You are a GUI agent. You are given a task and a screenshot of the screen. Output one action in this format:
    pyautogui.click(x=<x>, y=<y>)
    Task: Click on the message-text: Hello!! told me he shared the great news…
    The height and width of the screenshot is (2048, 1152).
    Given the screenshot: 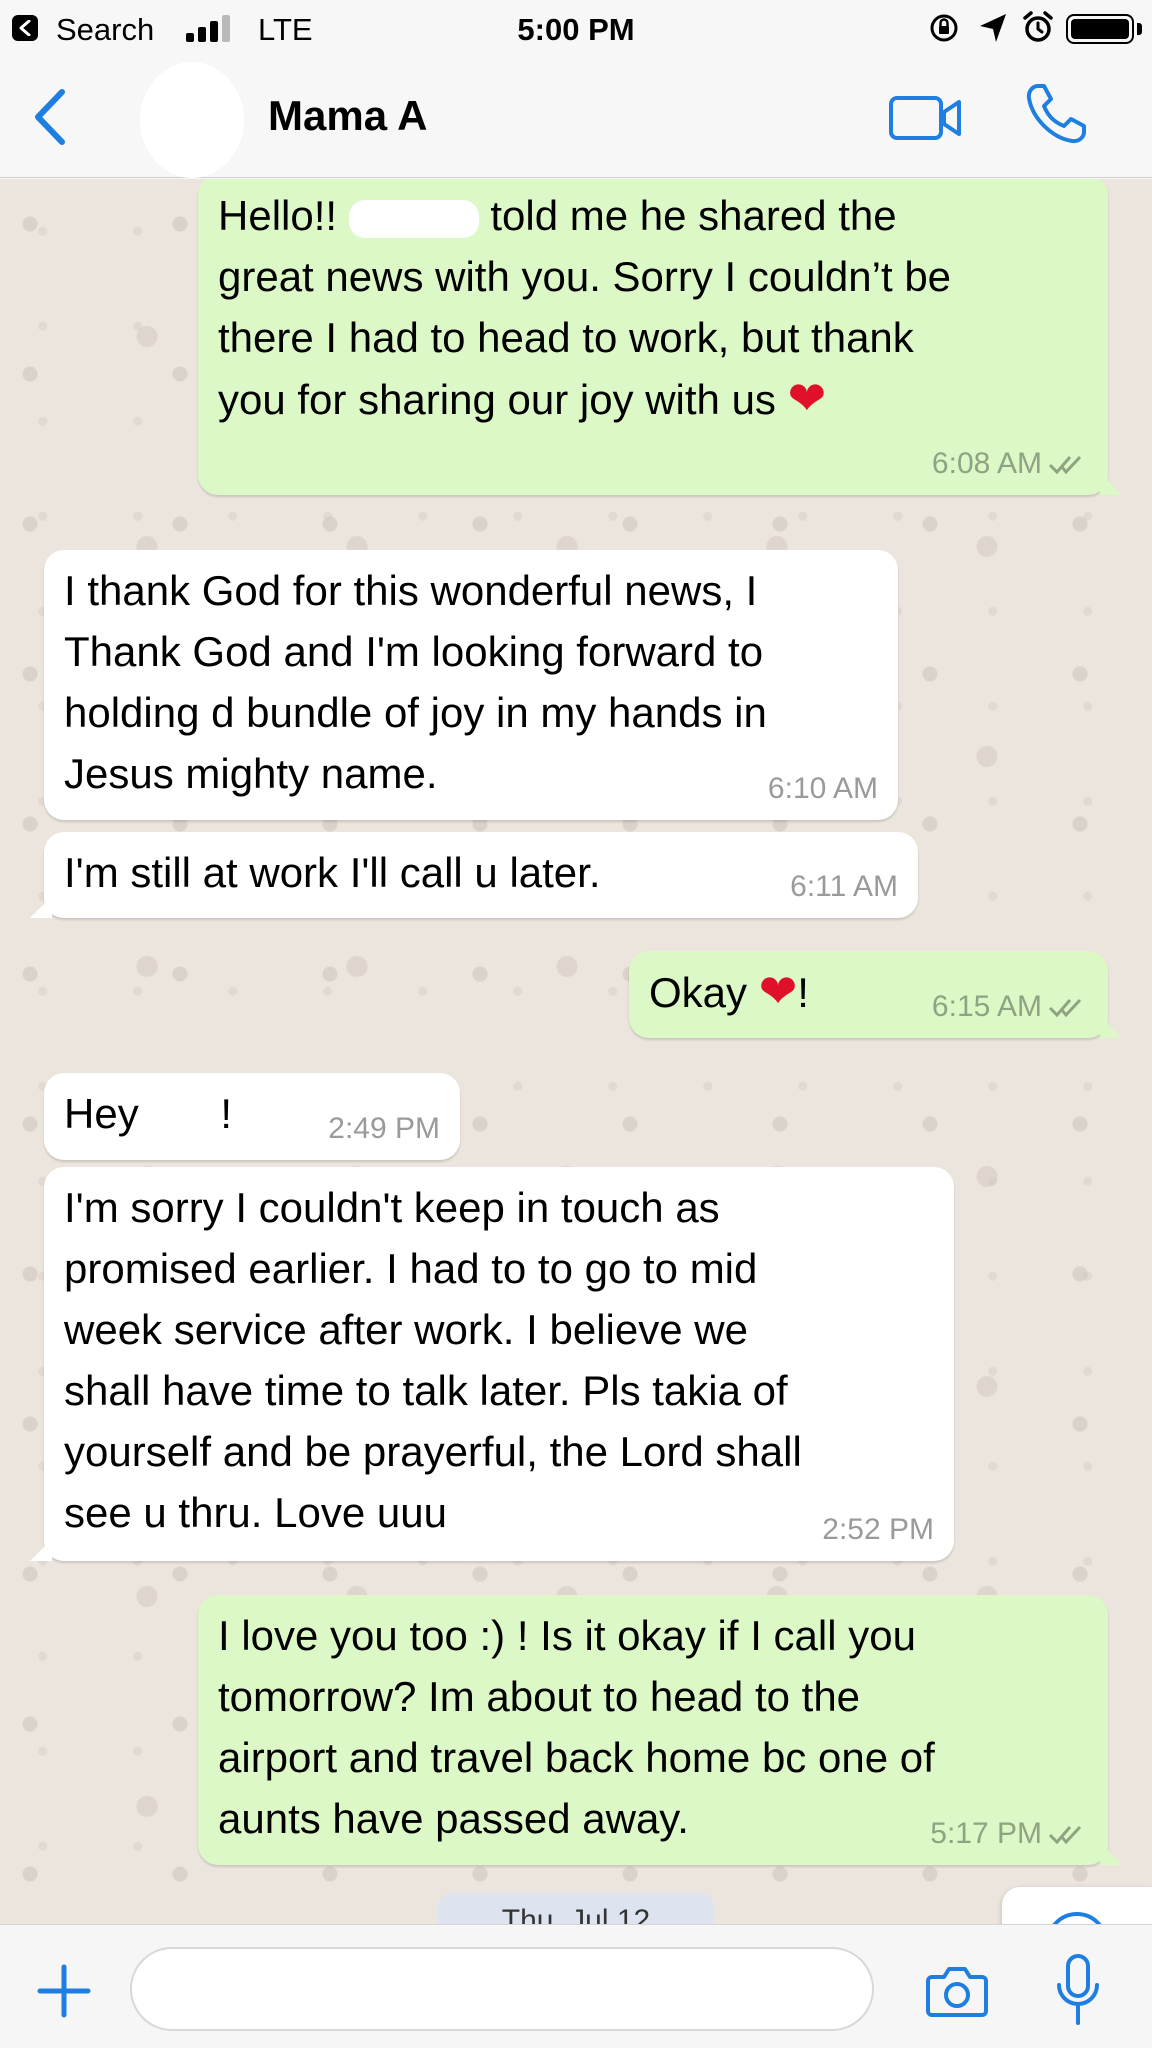 What is the action you would take?
    pyautogui.click(x=585, y=308)
    